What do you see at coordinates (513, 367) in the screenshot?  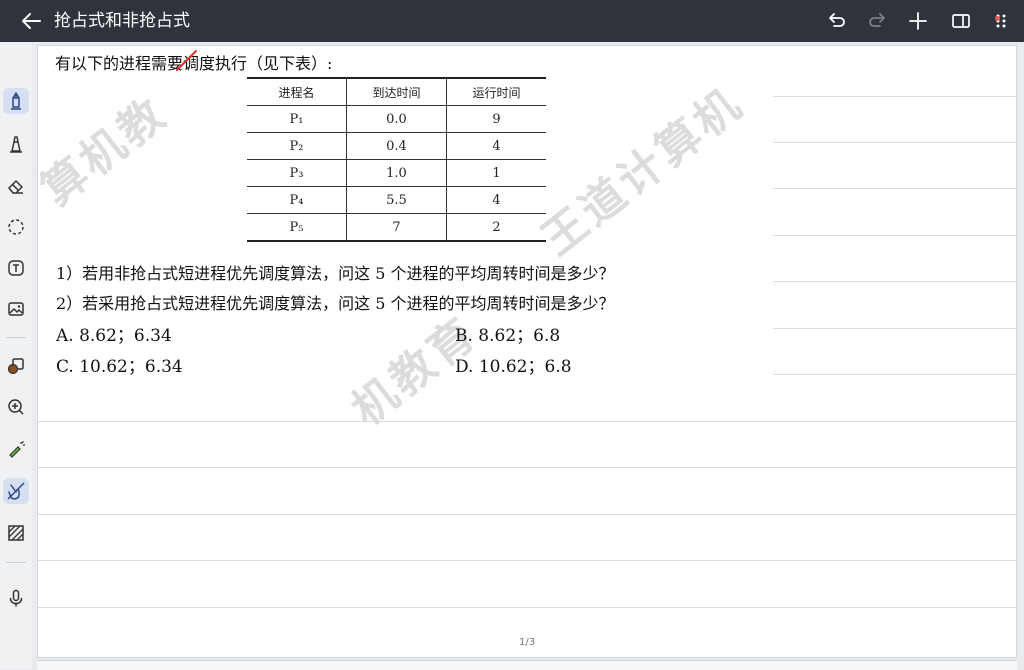 I see `option-d: D. 10.62；6.8` at bounding box center [513, 367].